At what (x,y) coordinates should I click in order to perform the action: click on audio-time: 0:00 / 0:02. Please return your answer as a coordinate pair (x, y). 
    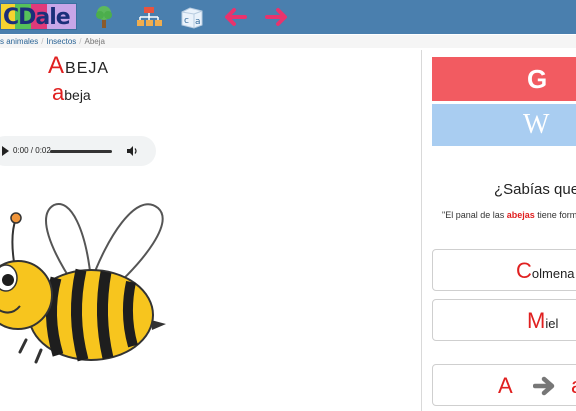
    Looking at the image, I should click on (32, 150).